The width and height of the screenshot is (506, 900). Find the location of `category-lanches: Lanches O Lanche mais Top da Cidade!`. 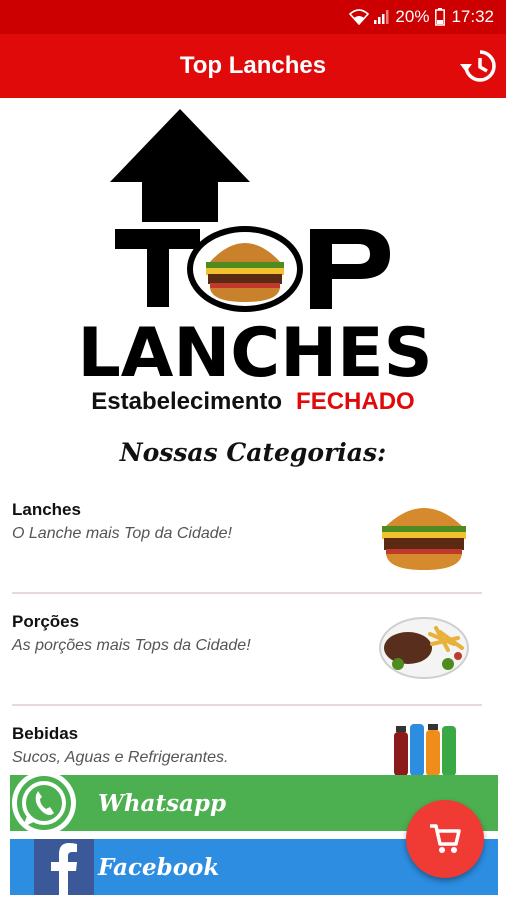

category-lanches: Lanches O Lanche mais Top da Cidade! is located at coordinates (253, 551).